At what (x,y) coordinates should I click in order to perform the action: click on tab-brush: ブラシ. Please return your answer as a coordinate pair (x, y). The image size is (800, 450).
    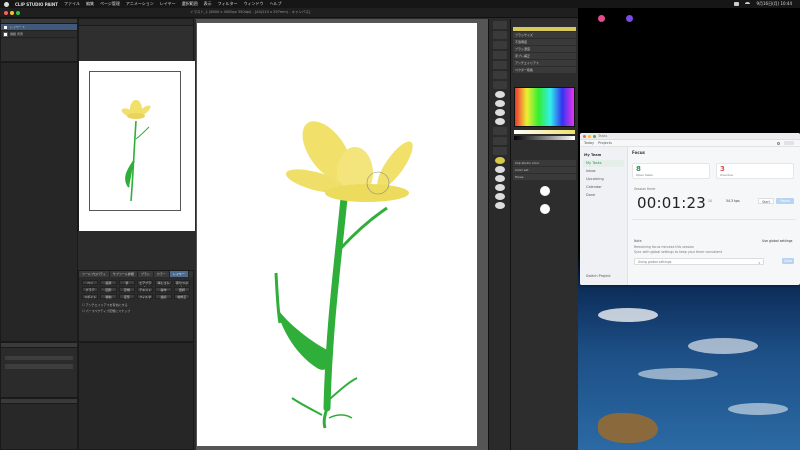
    Looking at the image, I should click on (145, 274).